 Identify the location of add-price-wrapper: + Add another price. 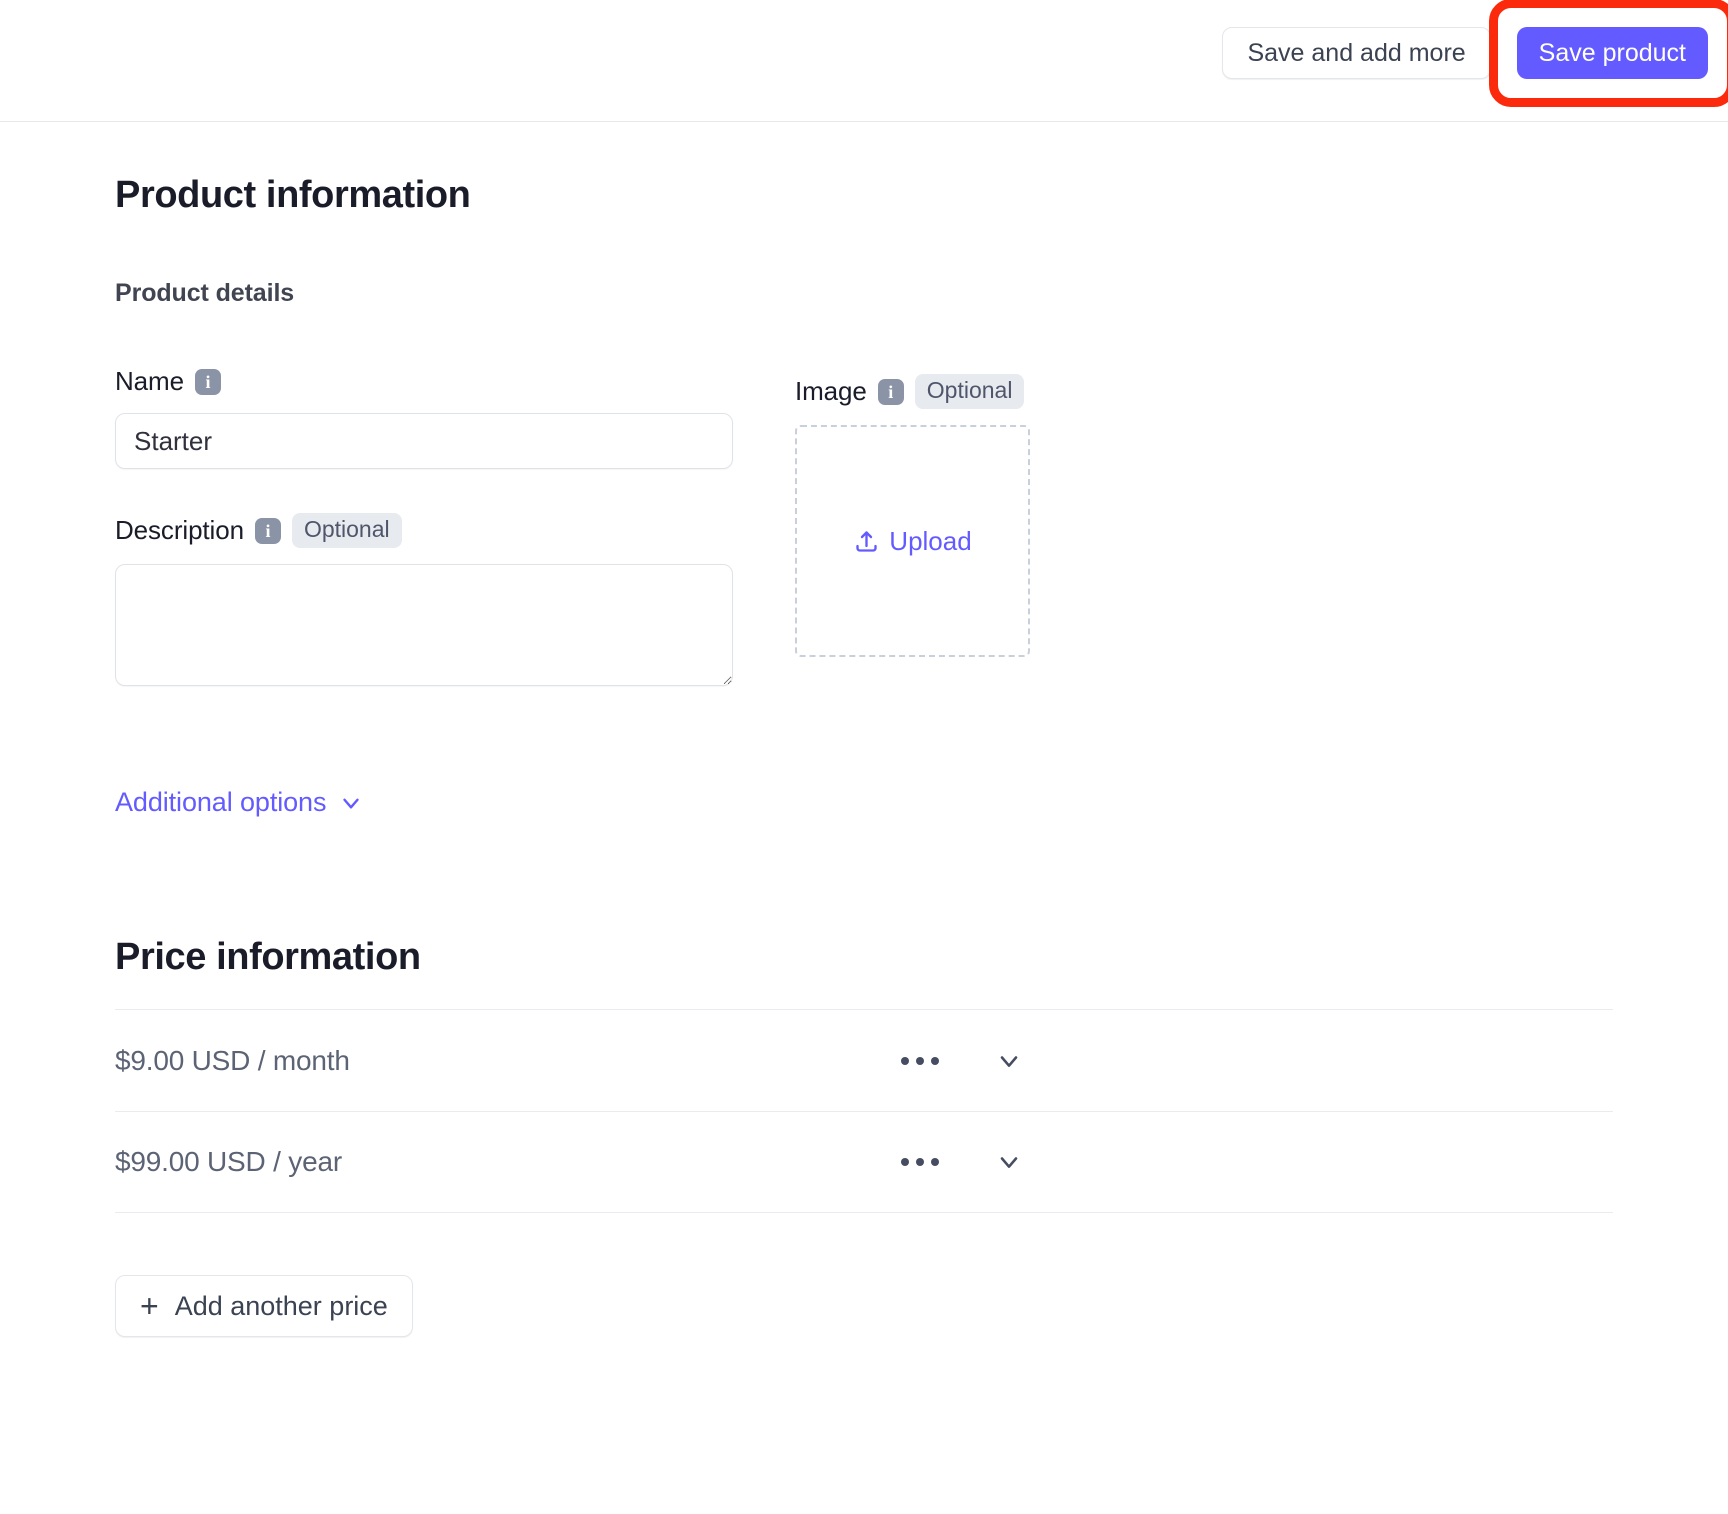
(864, 1306).